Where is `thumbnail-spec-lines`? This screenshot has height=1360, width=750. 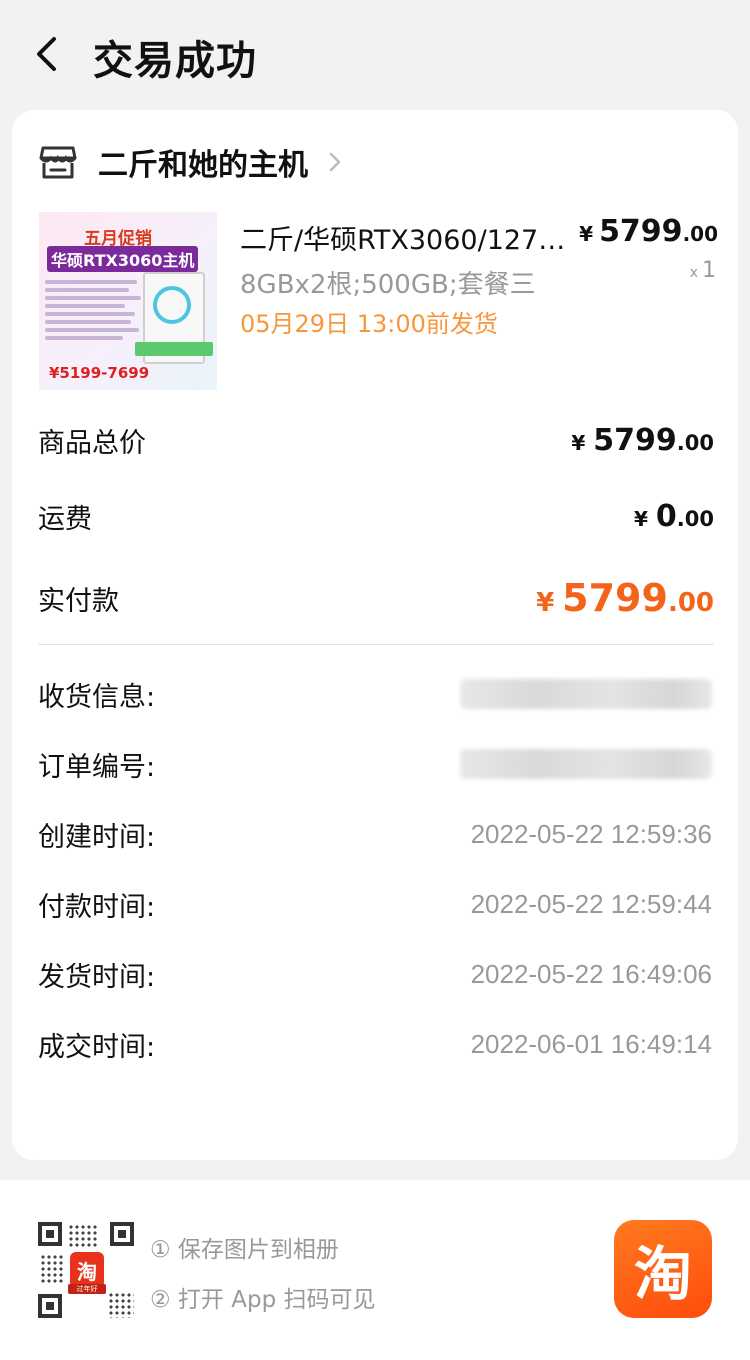
thumbnail-spec-lines is located at coordinates (95, 310).